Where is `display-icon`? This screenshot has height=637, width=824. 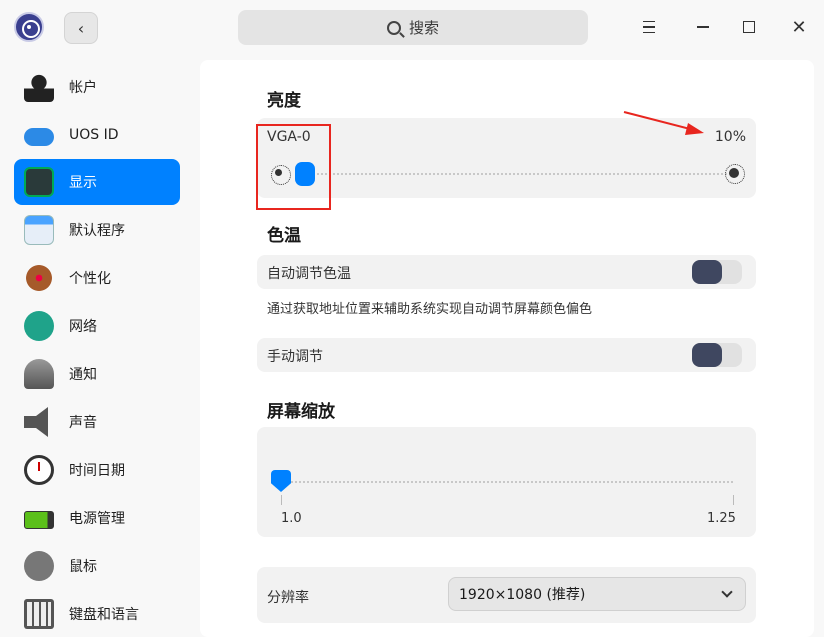 display-icon is located at coordinates (39, 182).